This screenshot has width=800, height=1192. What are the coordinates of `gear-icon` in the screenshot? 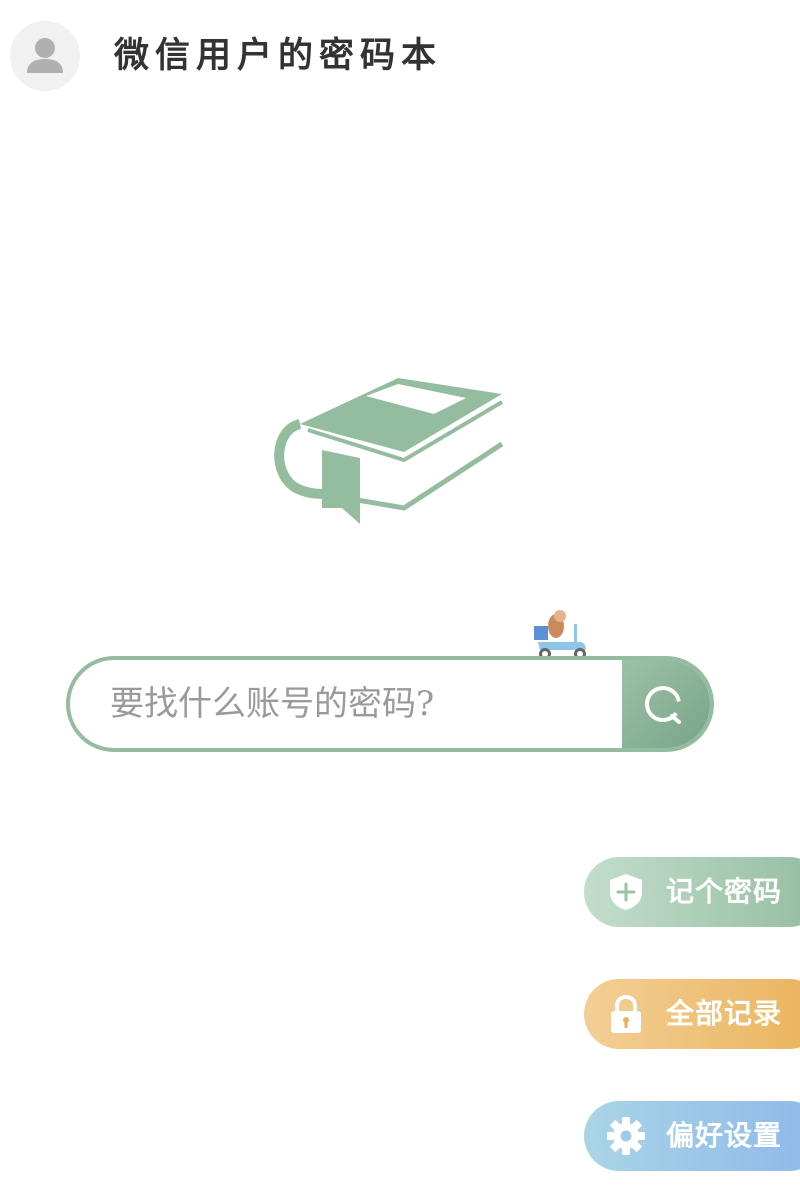 It's located at (626, 1136).